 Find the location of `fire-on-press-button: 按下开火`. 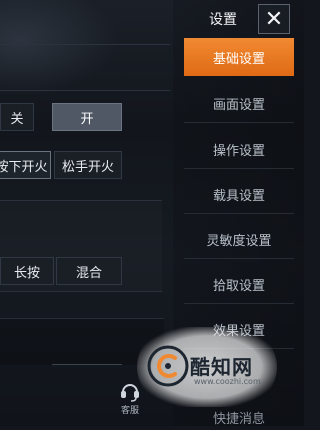

fire-on-press-button: 按下开火 is located at coordinates (25, 165).